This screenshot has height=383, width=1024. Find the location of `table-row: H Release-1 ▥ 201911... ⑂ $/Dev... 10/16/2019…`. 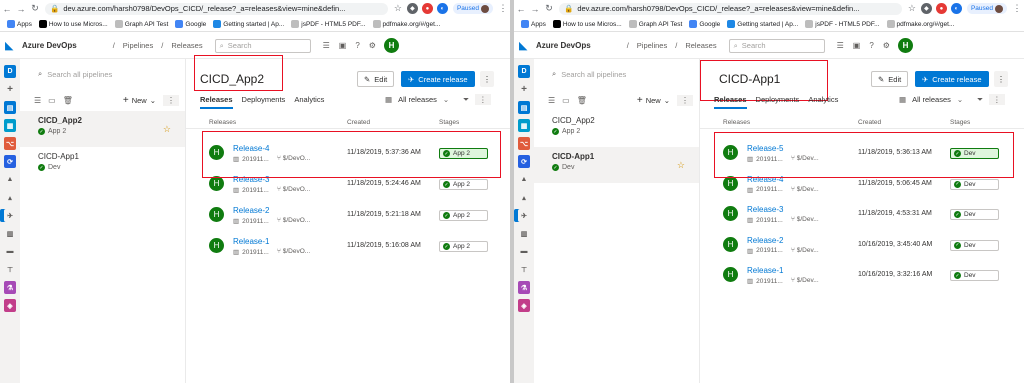

table-row: H Release-1 ▥ 201911... ⑂ $/Dev... 10/16/2019… is located at coordinates (862, 275).